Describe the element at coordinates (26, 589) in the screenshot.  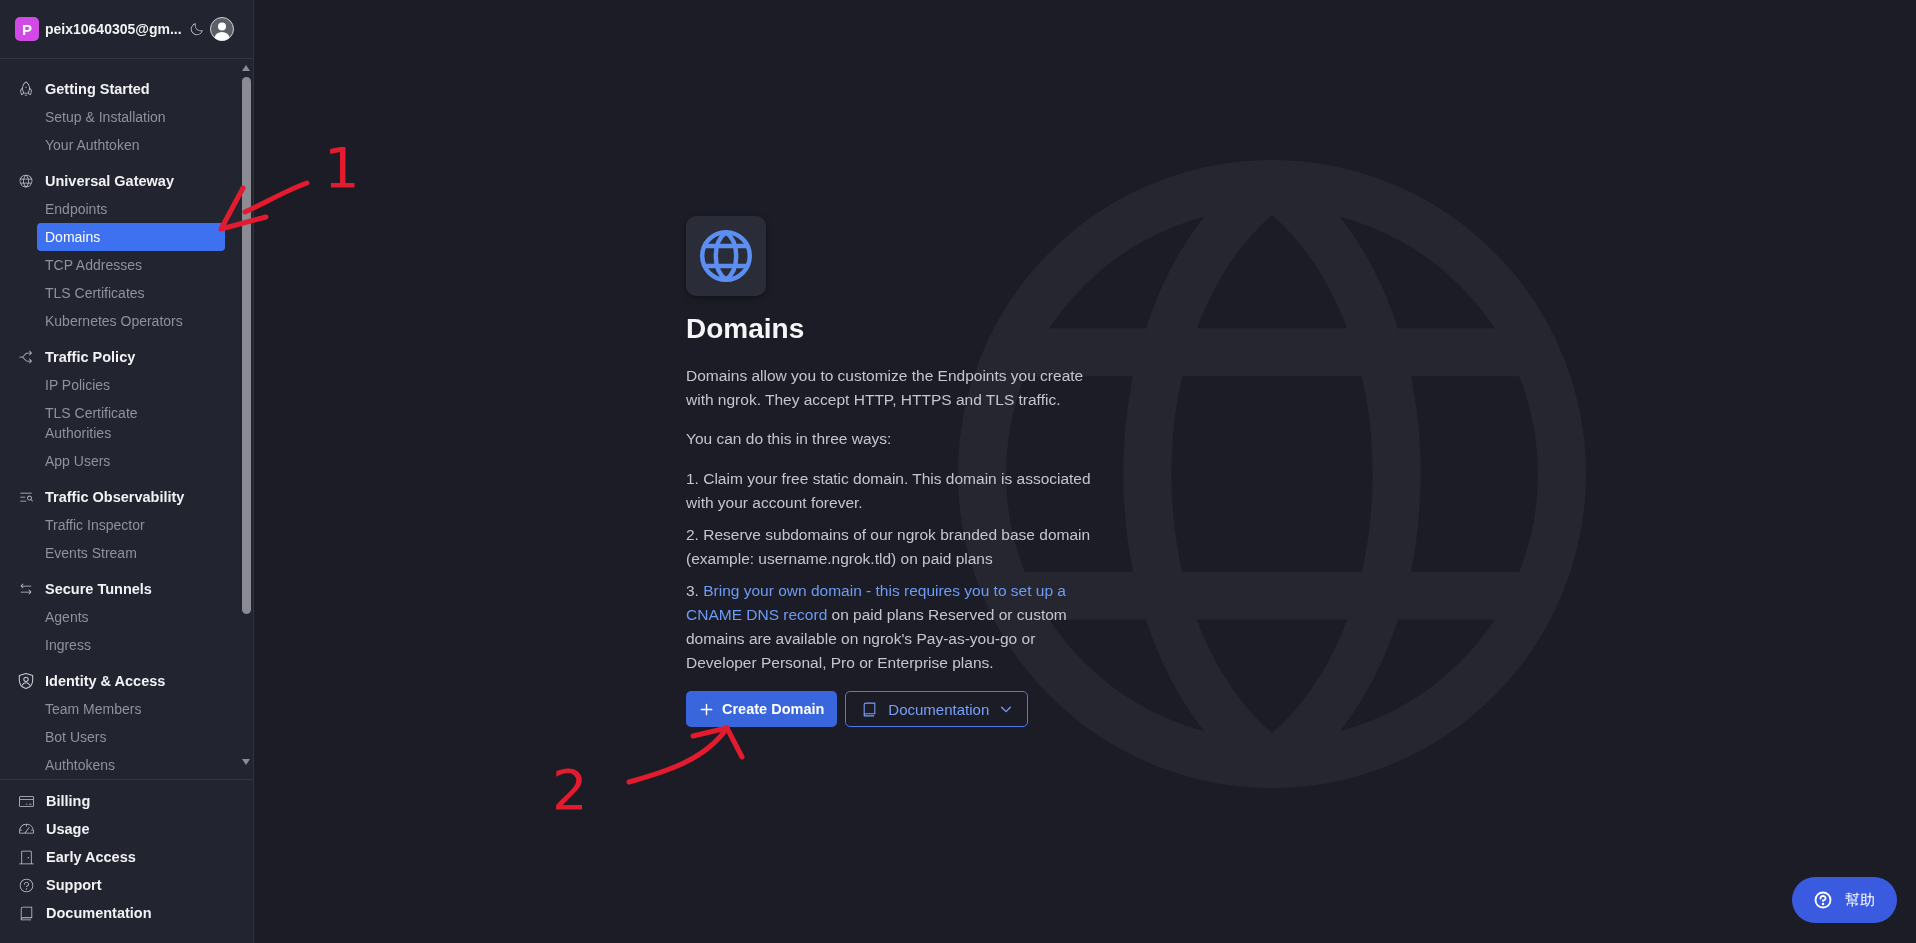
I see `left-right-arrows-icon` at that location.